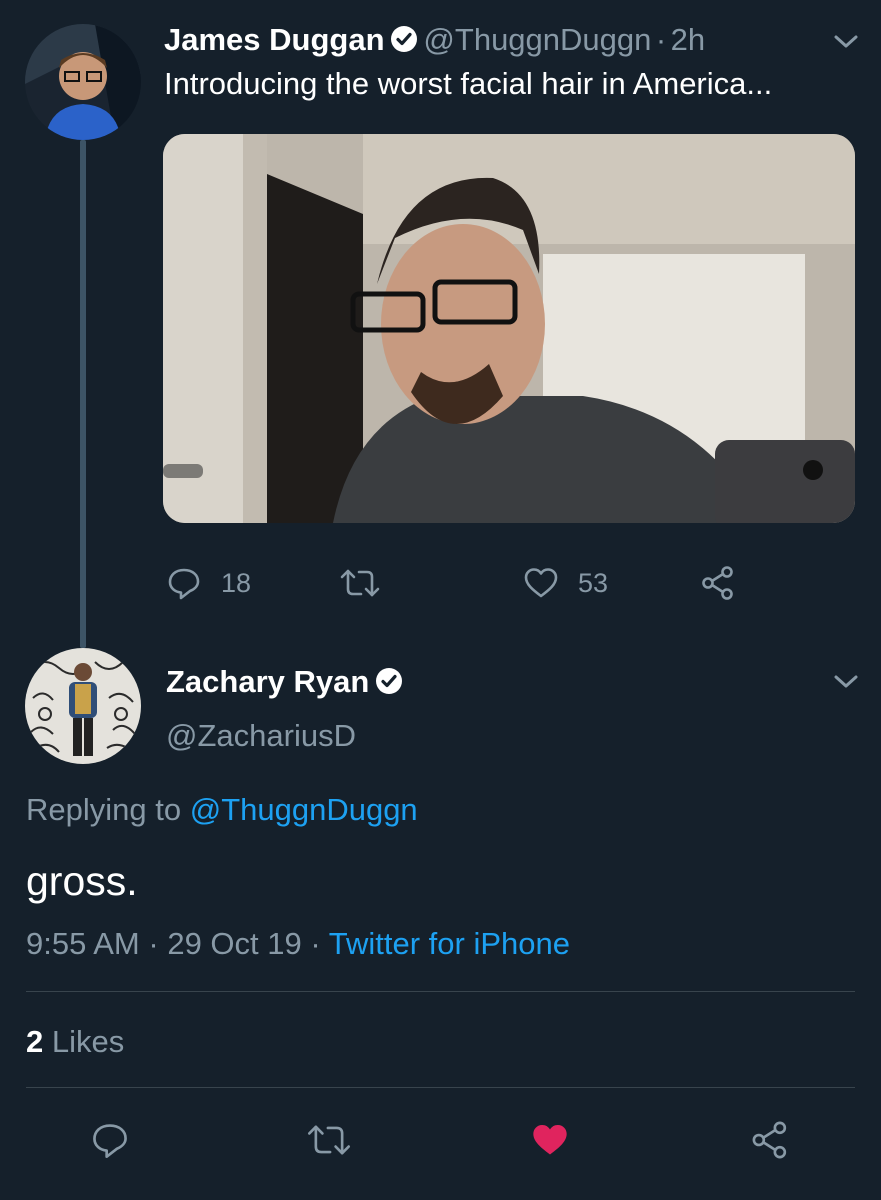 The height and width of the screenshot is (1200, 881). I want to click on likes-summary: 2 Likes, so click(75, 1042).